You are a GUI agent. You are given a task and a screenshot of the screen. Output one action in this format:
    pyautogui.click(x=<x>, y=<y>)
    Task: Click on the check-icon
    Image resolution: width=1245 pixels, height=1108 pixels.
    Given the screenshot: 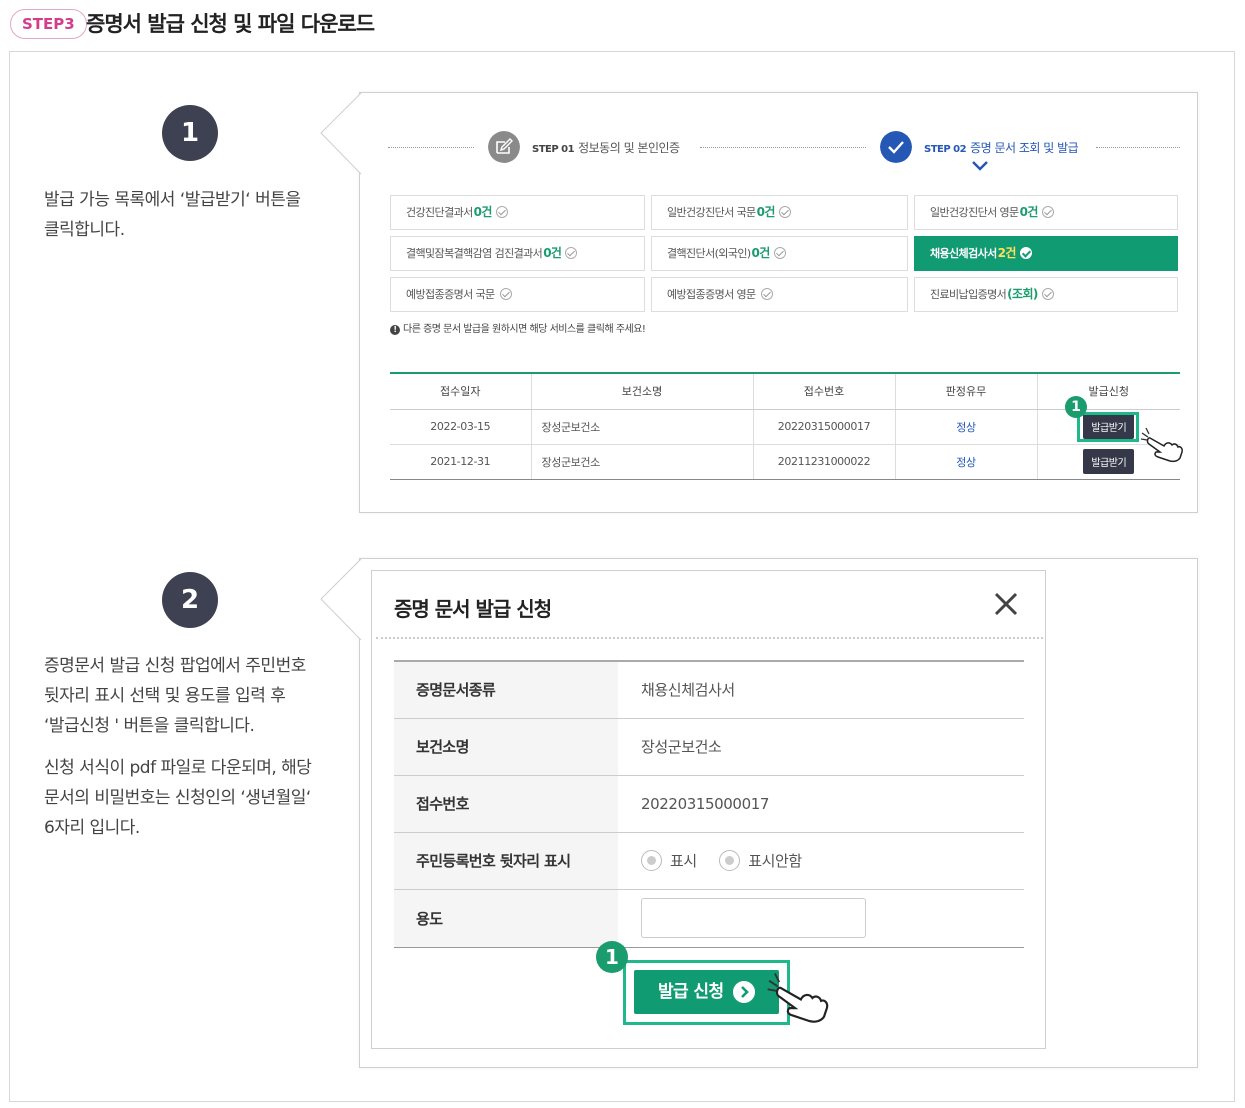 What is the action you would take?
    pyautogui.click(x=896, y=147)
    